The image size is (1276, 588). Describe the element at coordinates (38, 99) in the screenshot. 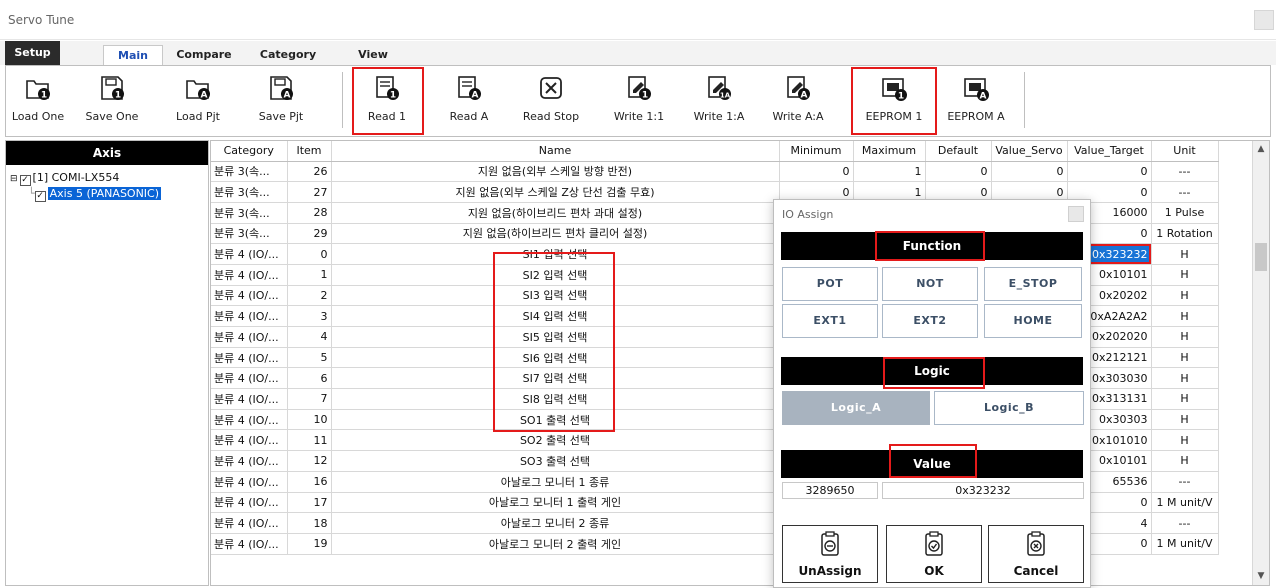

I see `load-one-button: 1 Load One` at that location.